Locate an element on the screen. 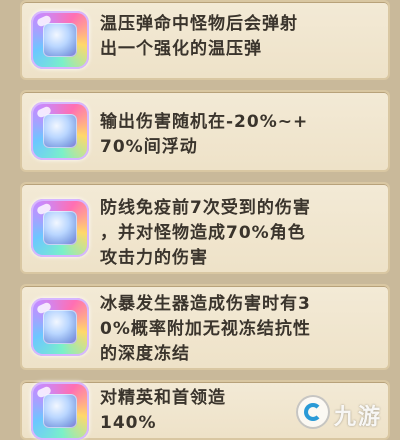 This screenshot has height=440, width=400. description-line: 出一个强化的温压弹 is located at coordinates (181, 49).